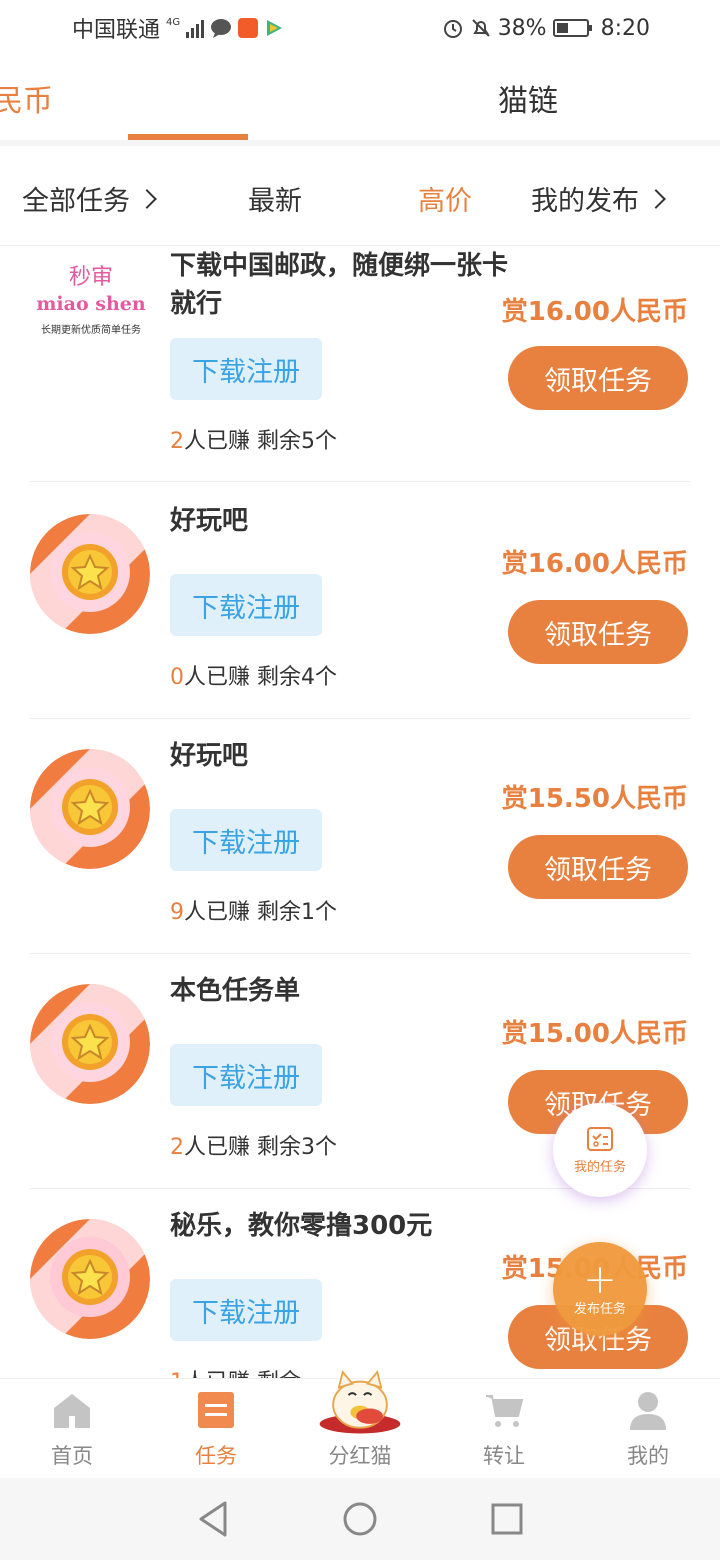 This screenshot has width=720, height=1560. What do you see at coordinates (648, 1456) in the screenshot?
I see `nav-mine-label: 我的` at bounding box center [648, 1456].